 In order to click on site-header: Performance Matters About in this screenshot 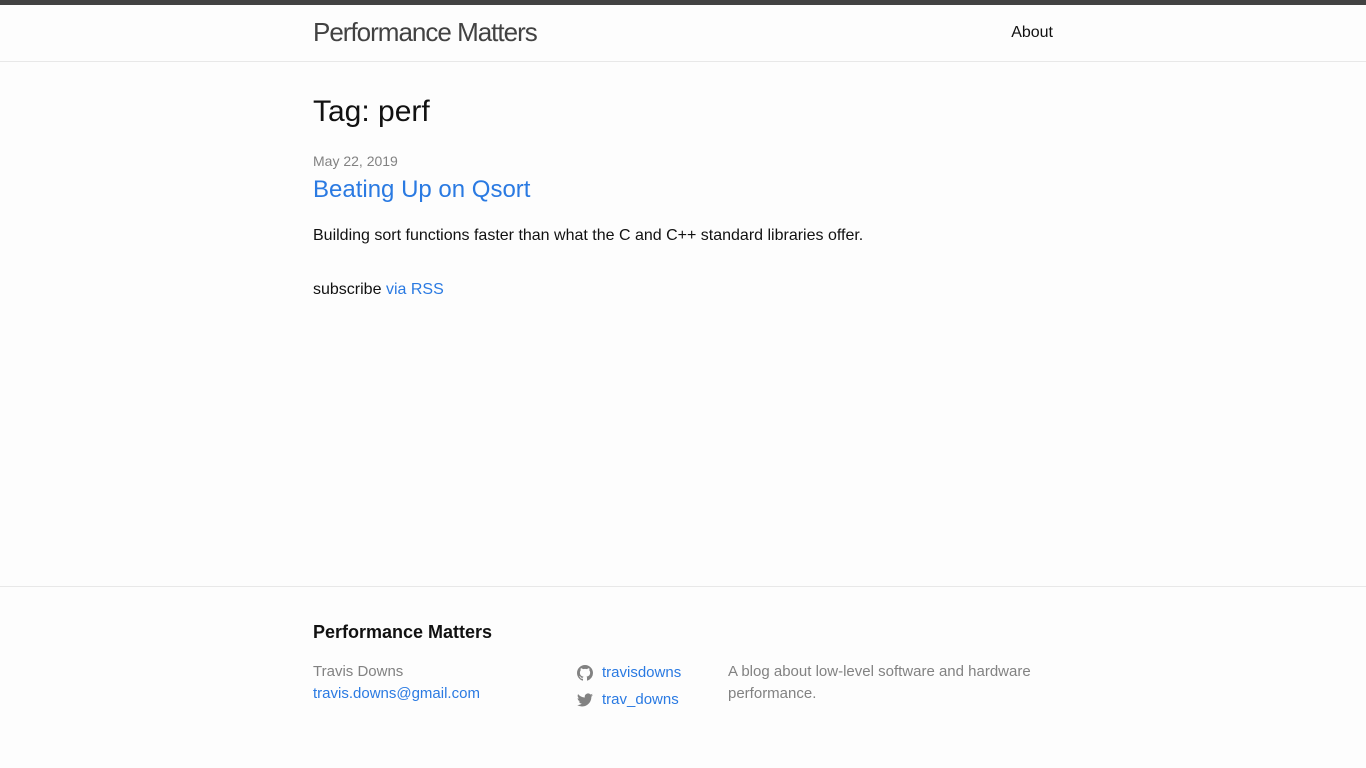, I will do `click(683, 31)`.